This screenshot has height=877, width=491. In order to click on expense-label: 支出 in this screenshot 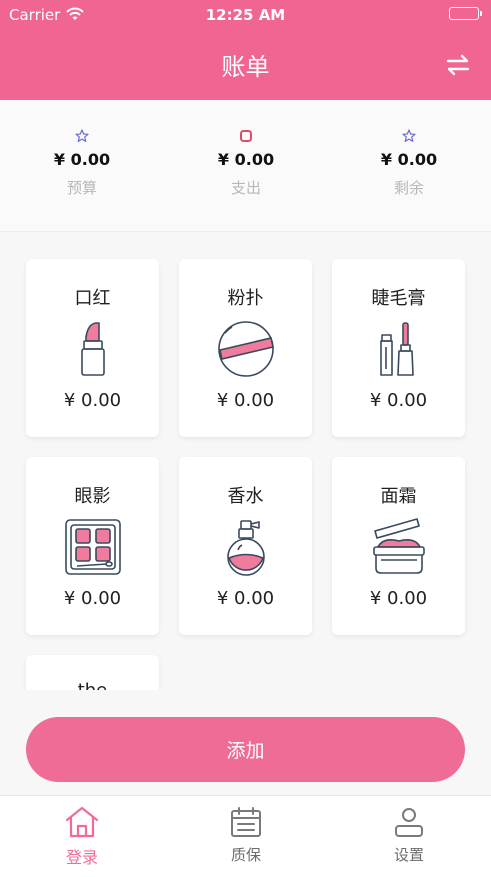, I will do `click(245, 188)`.